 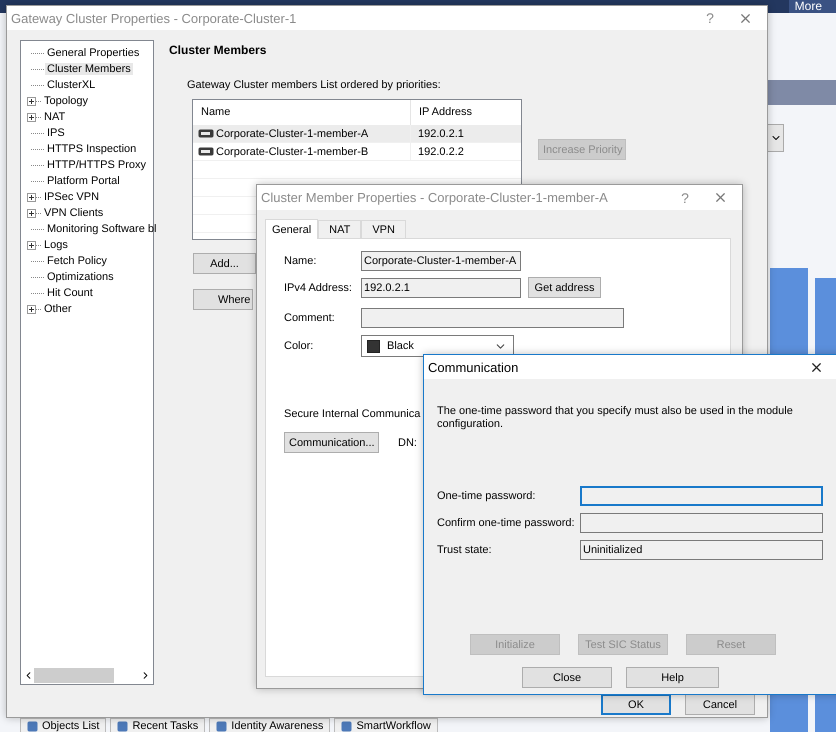 I want to click on get-address-button: Get address, so click(x=564, y=287).